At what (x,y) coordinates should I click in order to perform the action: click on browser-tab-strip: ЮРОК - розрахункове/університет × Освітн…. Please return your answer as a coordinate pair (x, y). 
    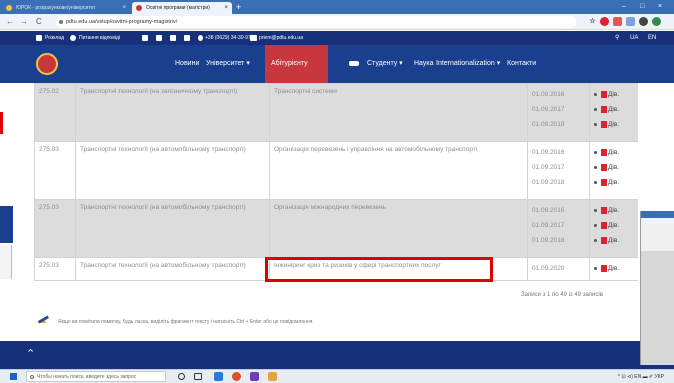
    Looking at the image, I should click on (337, 7).